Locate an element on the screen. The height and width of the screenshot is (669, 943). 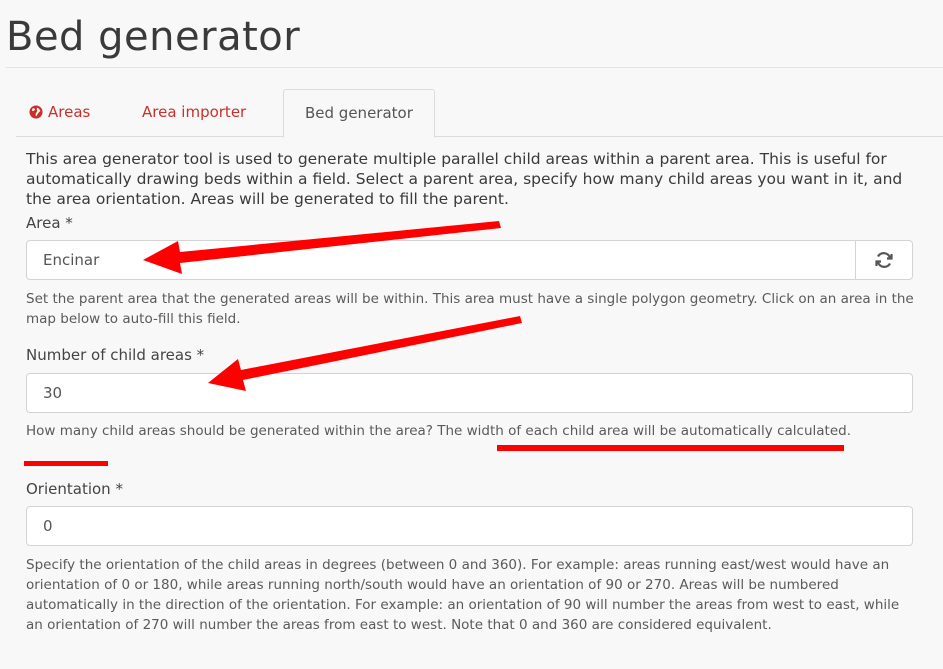
tab-bar: Areas Area importer Bed generator is located at coordinates (479, 113).